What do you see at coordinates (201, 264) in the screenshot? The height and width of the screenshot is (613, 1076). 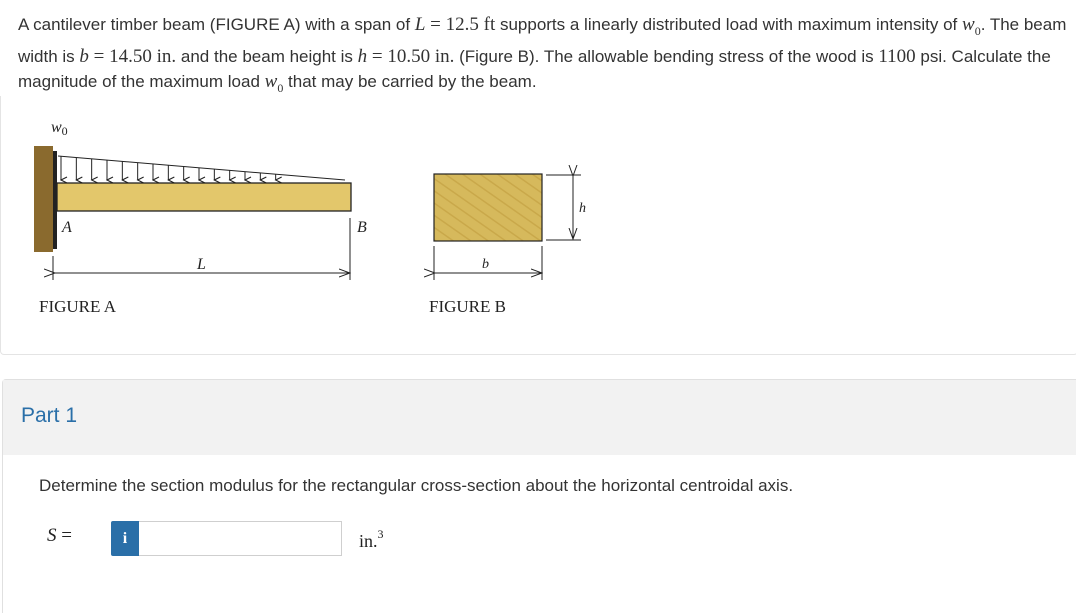 I see `span-label: L` at bounding box center [201, 264].